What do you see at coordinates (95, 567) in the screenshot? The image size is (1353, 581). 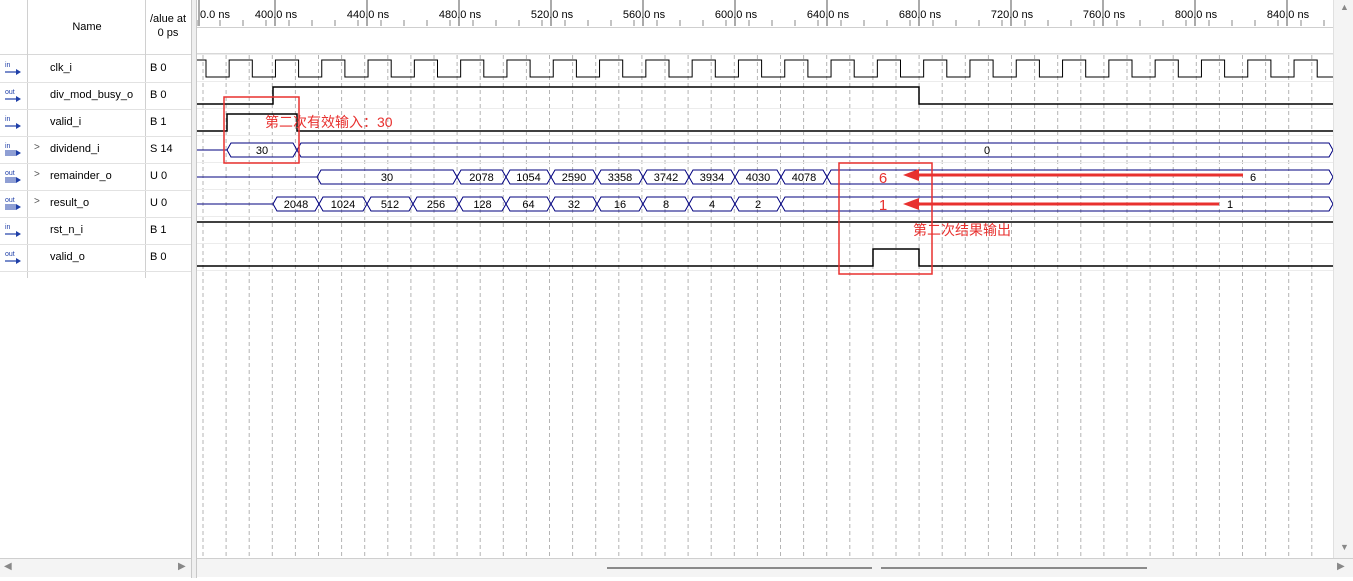 I see `left-horizontal-scrollbar: ◀ ▶` at bounding box center [95, 567].